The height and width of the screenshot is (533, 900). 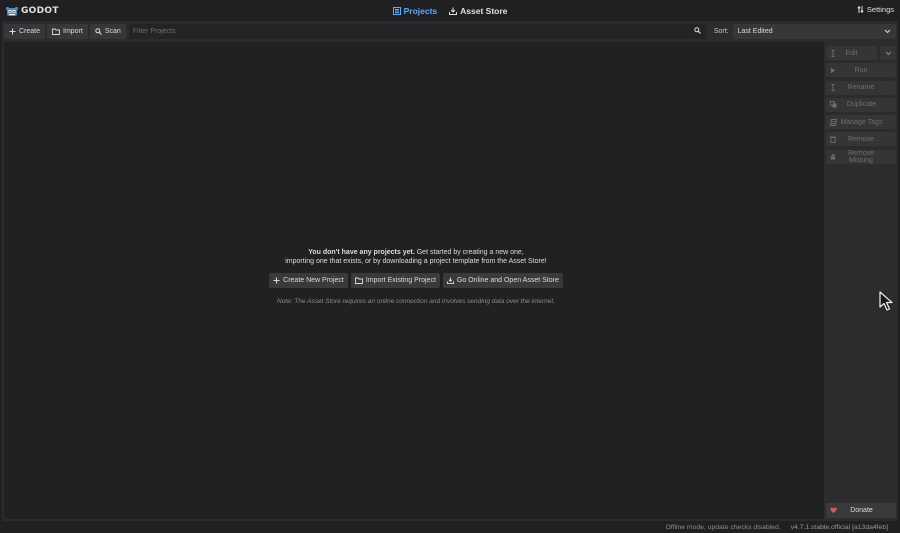 I want to click on filter-projects-field, so click(x=417, y=31).